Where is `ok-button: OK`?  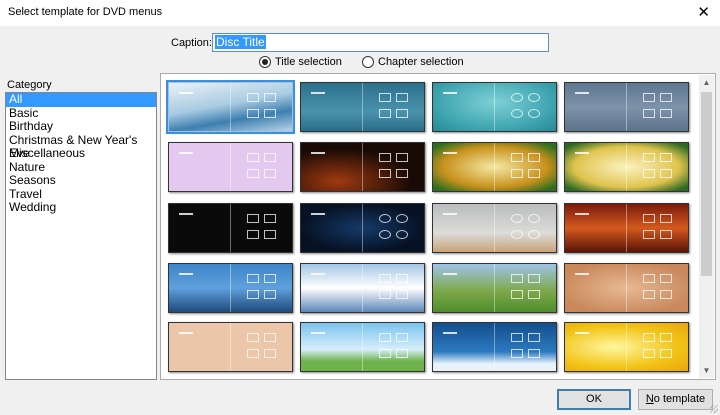 ok-button: OK is located at coordinates (594, 399).